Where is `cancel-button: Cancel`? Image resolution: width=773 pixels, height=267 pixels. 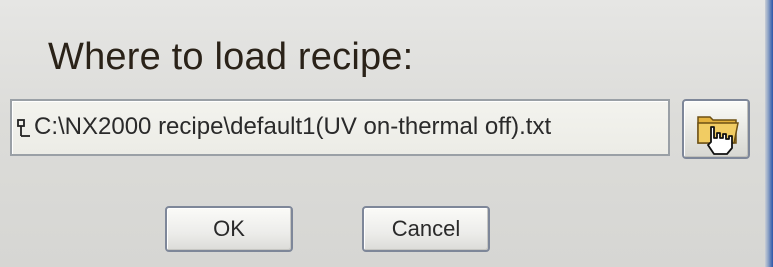 cancel-button: Cancel is located at coordinates (426, 229).